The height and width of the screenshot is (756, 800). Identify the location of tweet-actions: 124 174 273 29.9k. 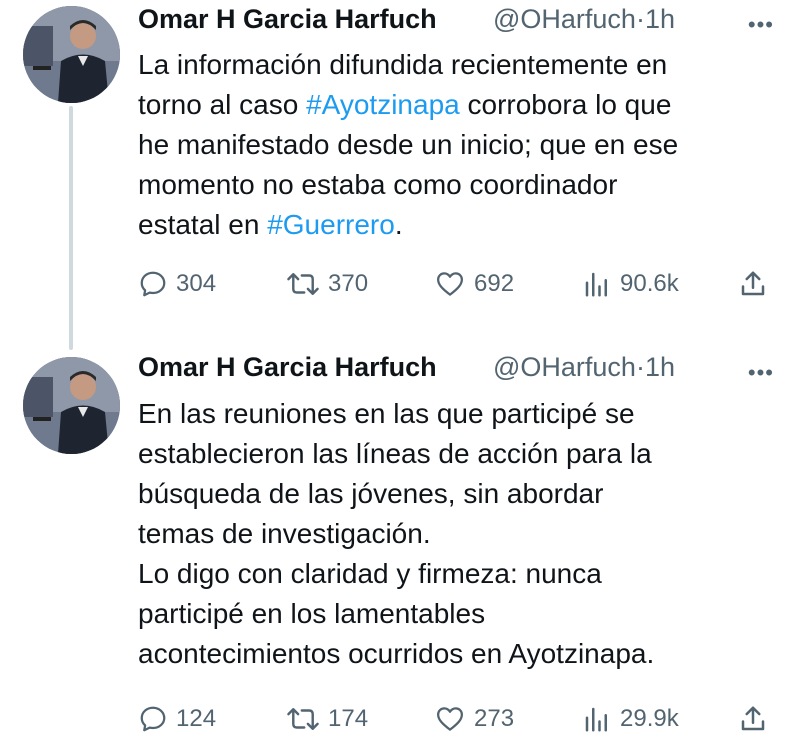
(469, 719).